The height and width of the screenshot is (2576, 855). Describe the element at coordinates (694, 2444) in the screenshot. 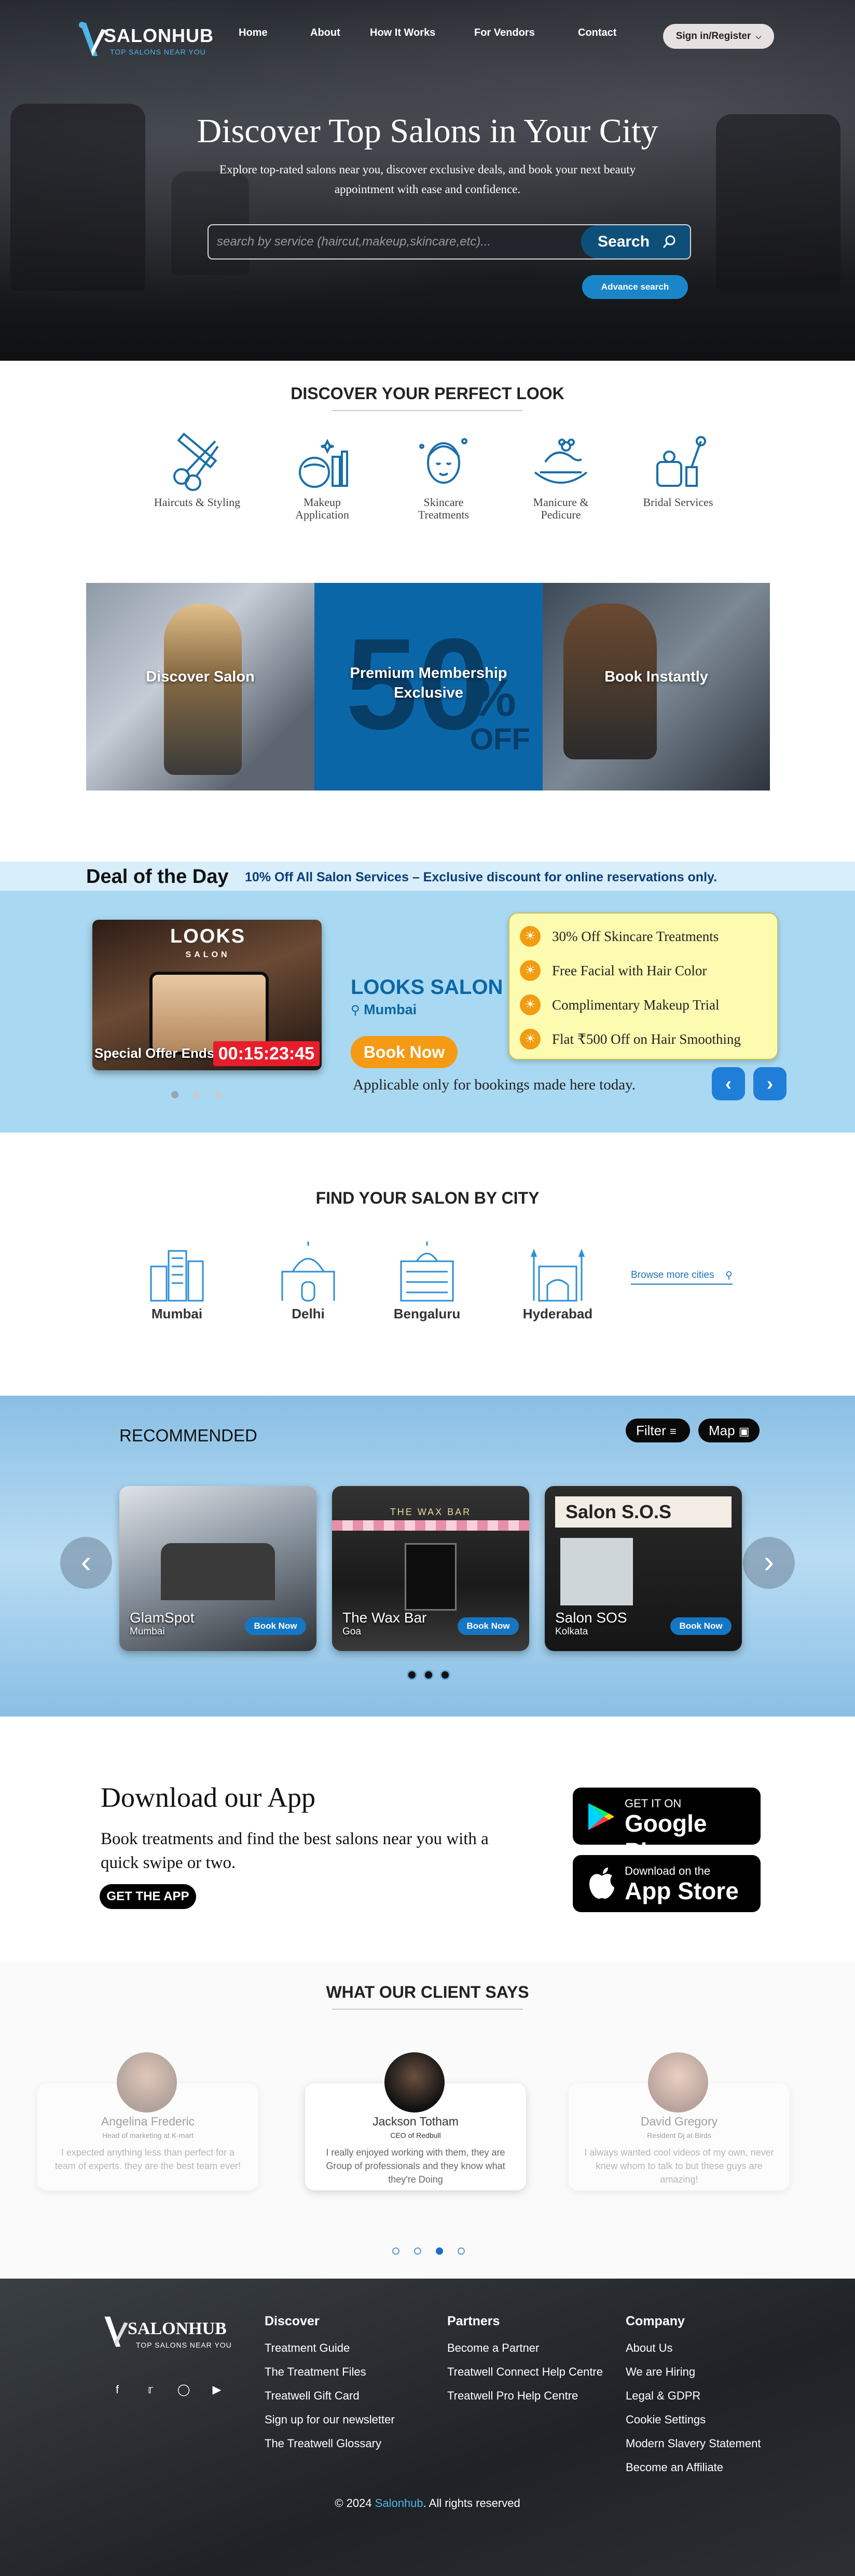

I see `footer-link: Modern Slavery Statement` at that location.